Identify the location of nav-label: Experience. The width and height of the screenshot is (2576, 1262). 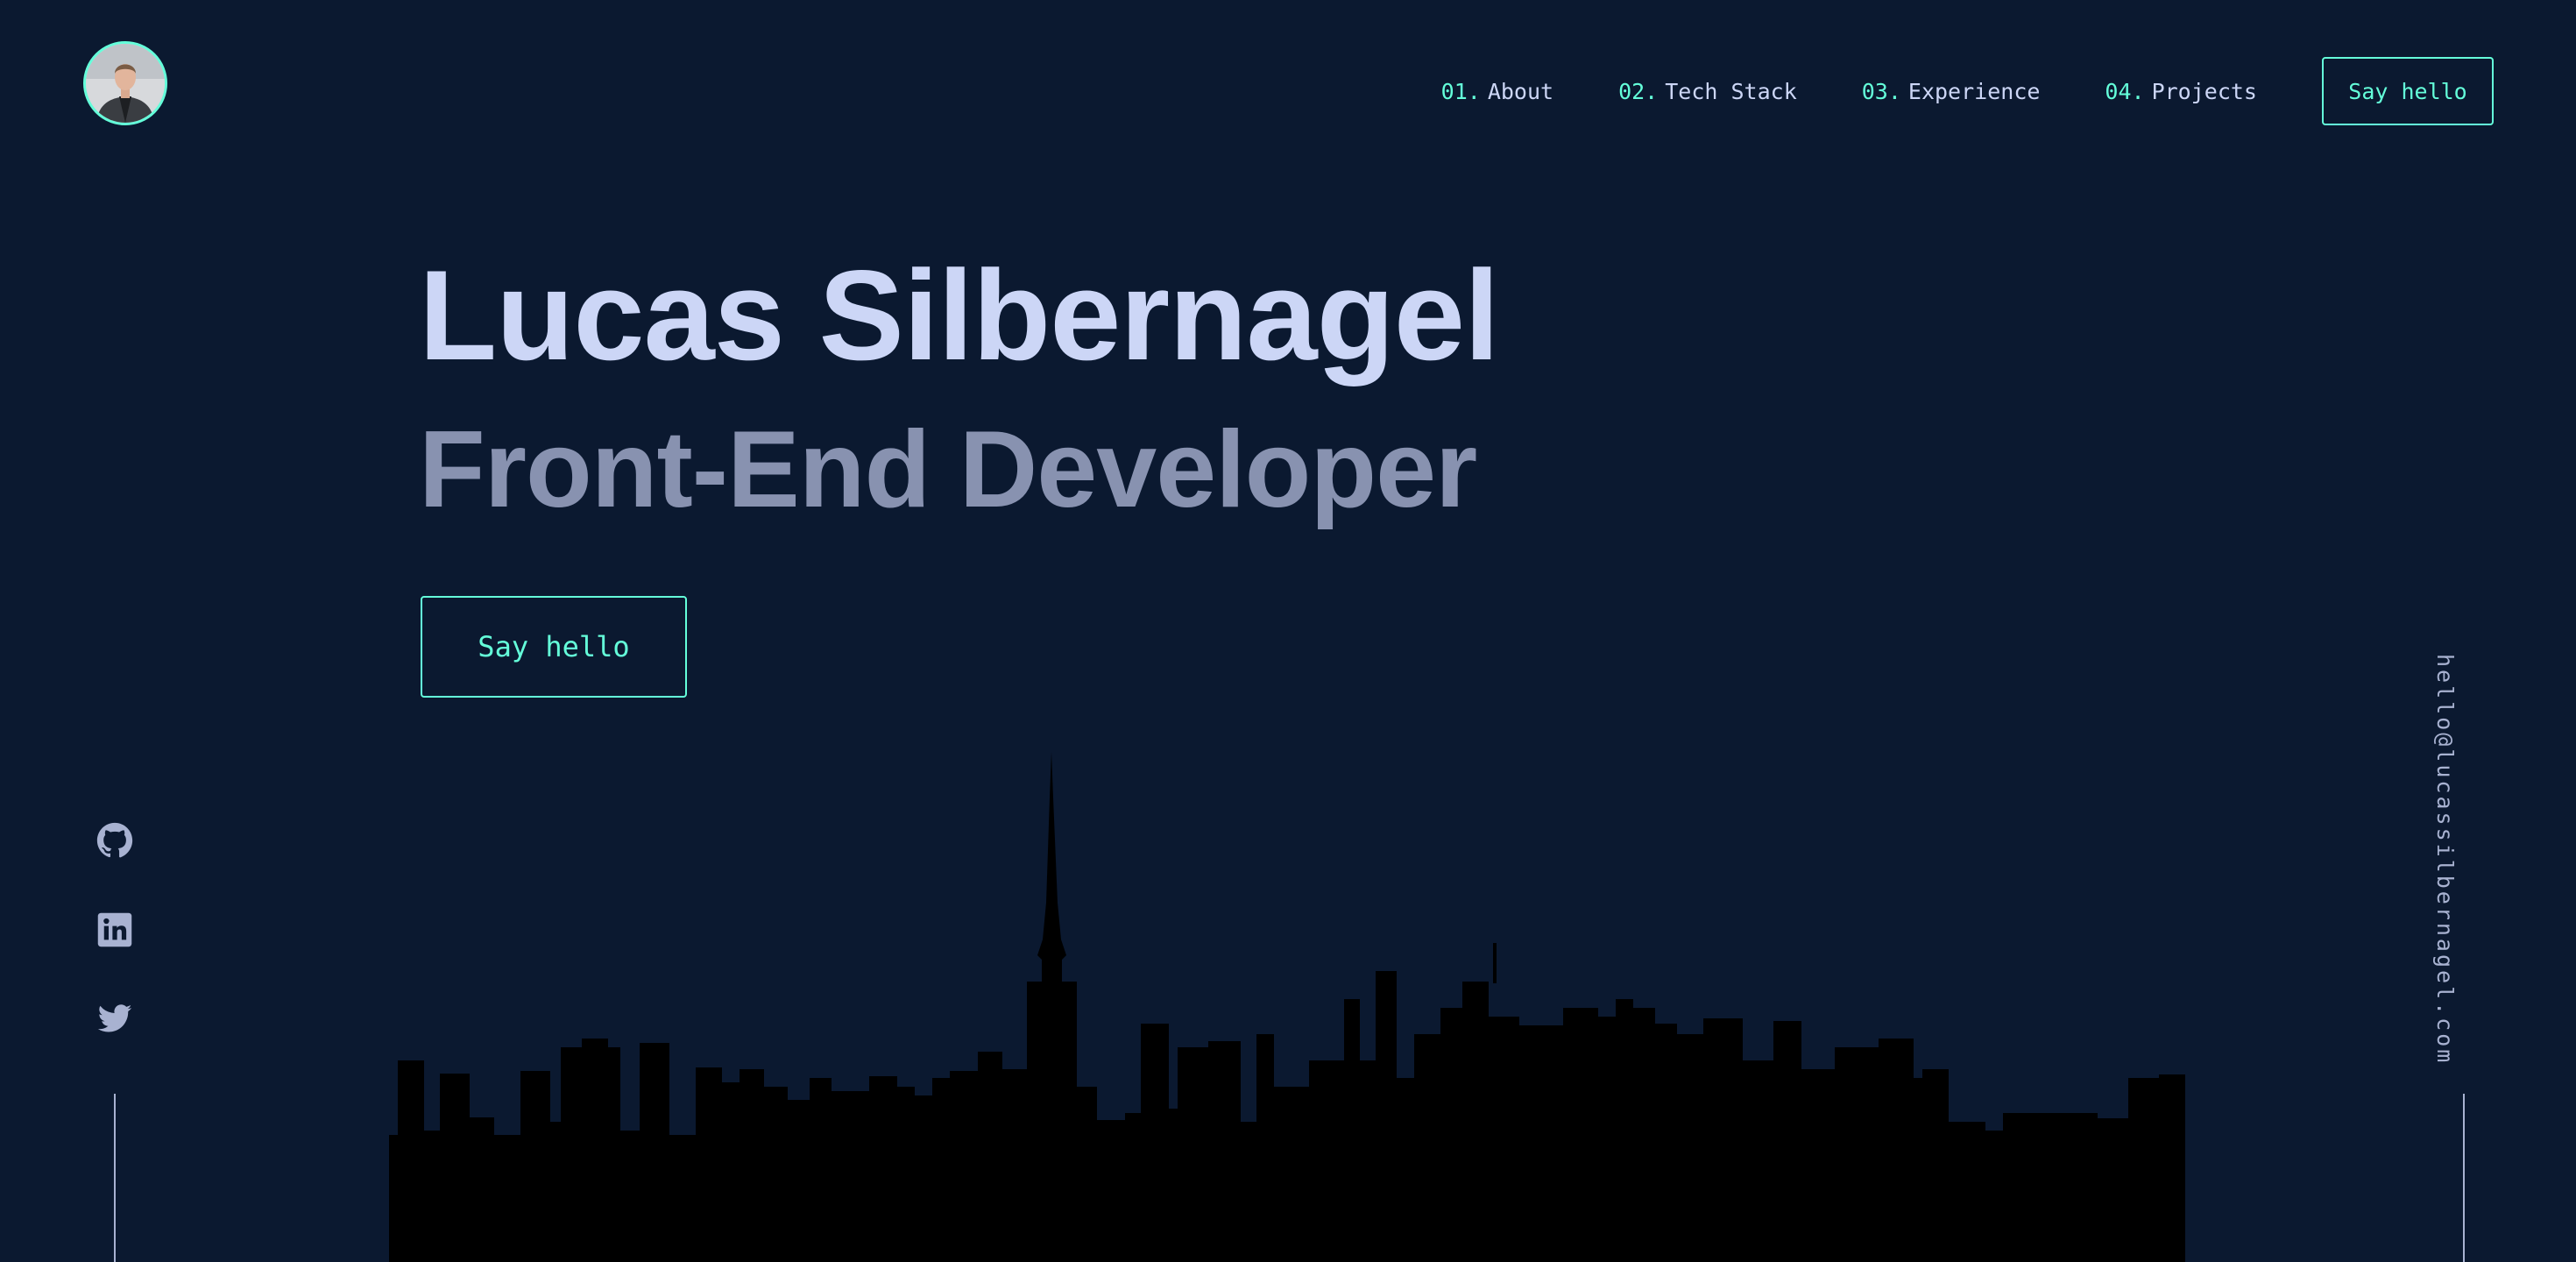
(1974, 91).